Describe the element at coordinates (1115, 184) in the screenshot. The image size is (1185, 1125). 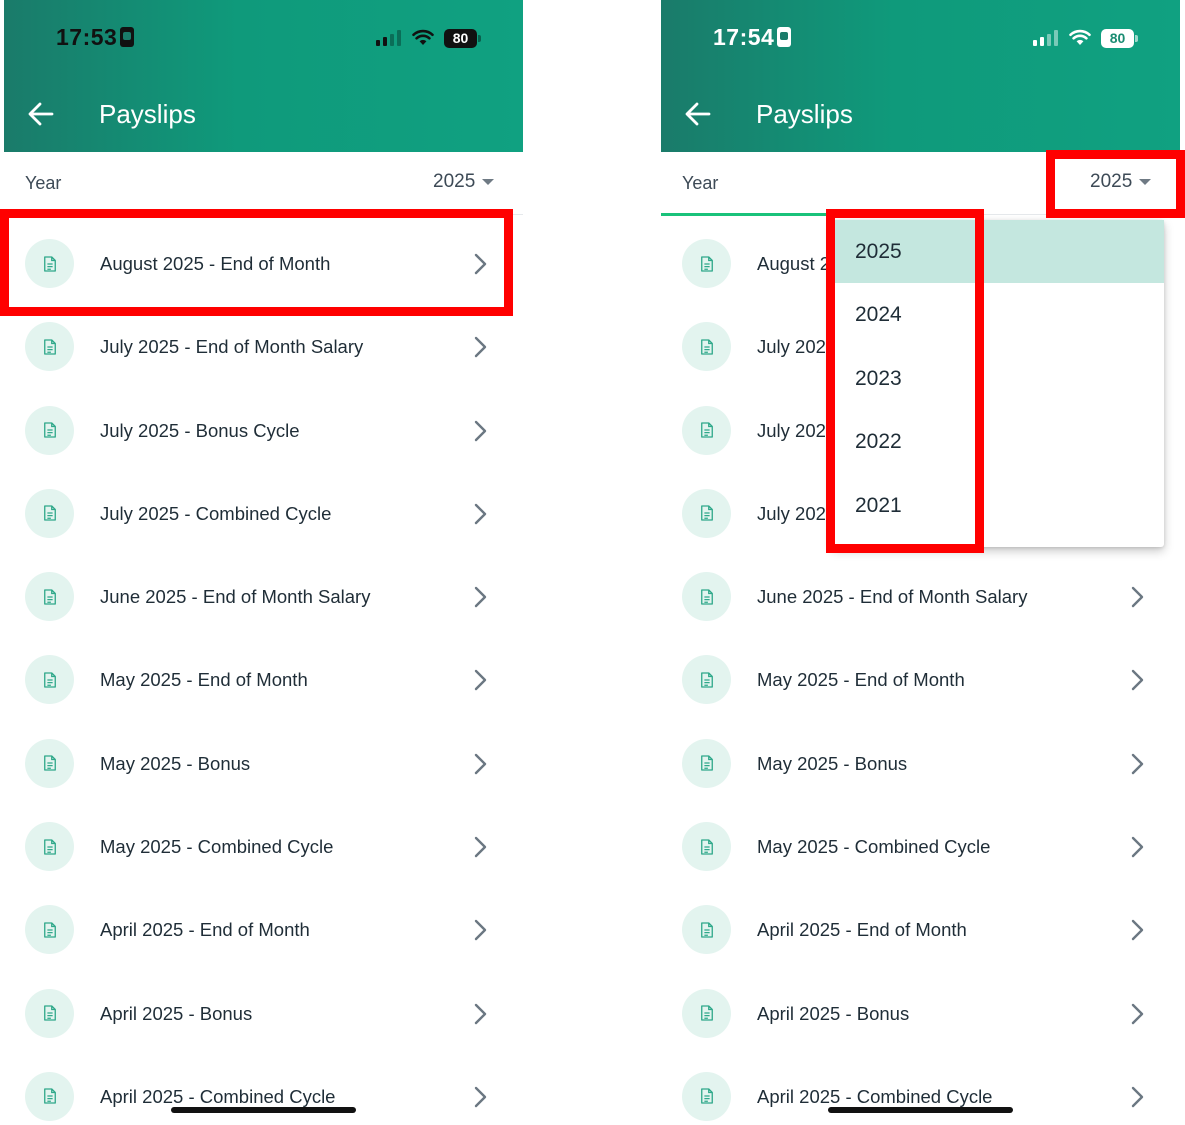
I see `highlight-box-year-select` at that location.